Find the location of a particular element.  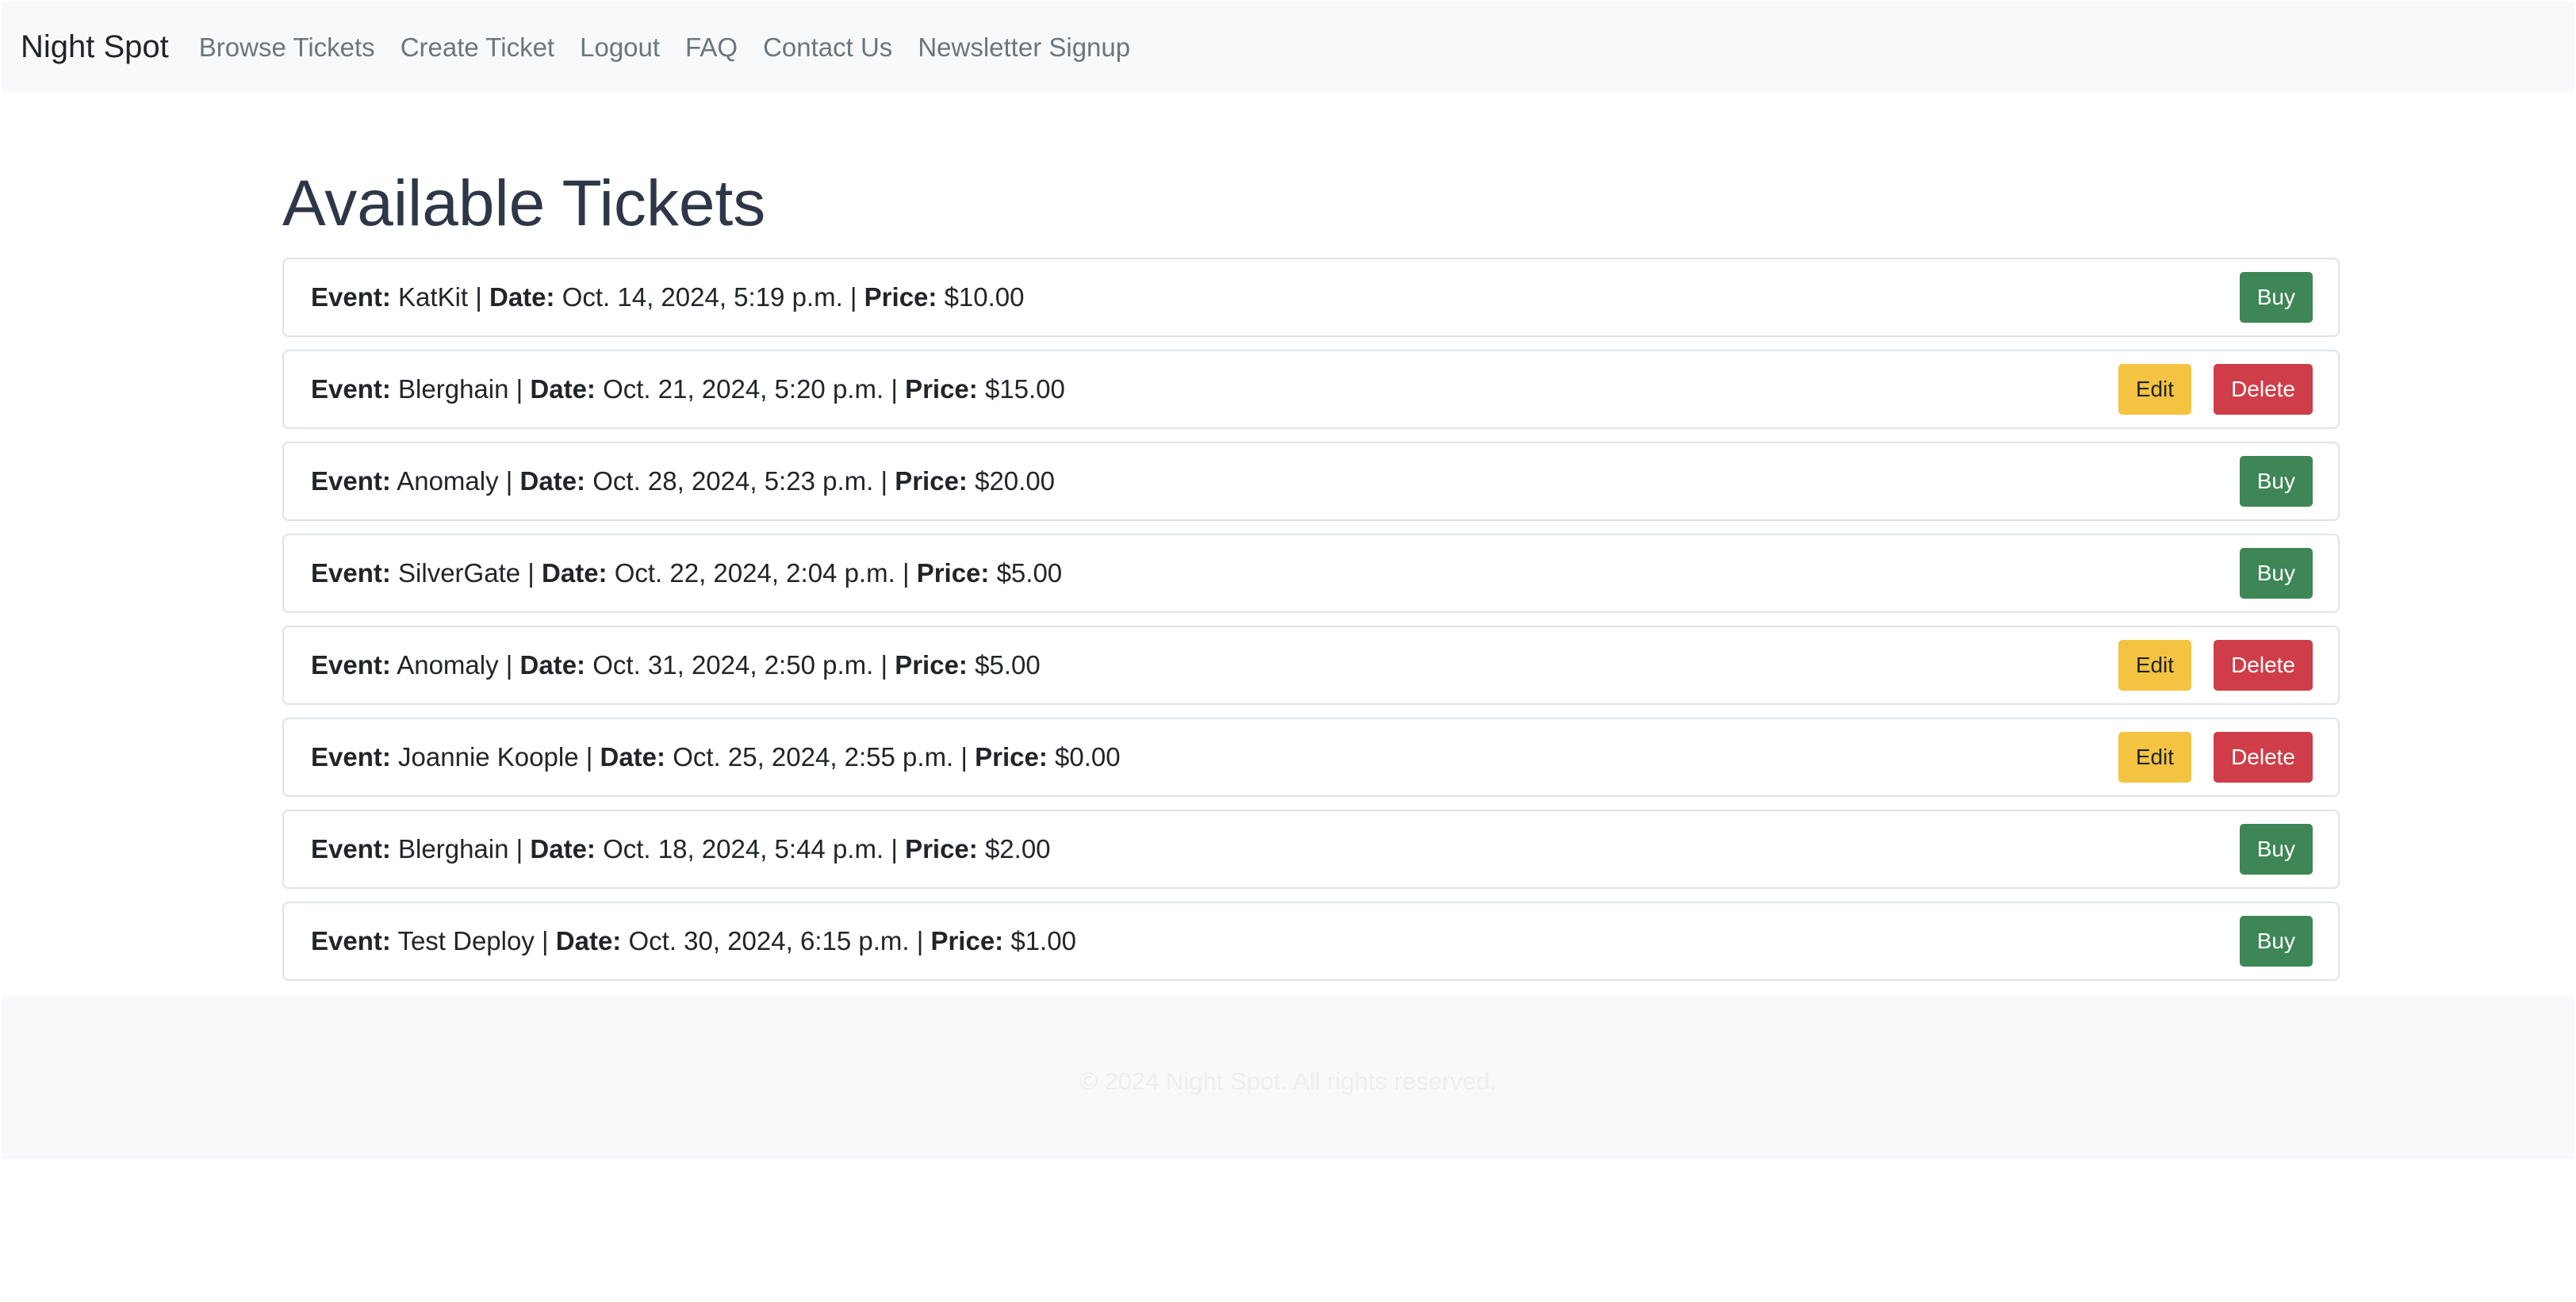

nav-link-newsletter-signup: Newsletter Signup is located at coordinates (1024, 47).